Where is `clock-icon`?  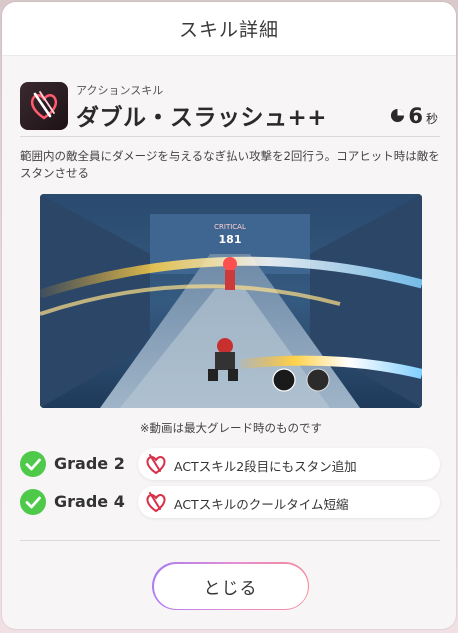 clock-icon is located at coordinates (398, 115).